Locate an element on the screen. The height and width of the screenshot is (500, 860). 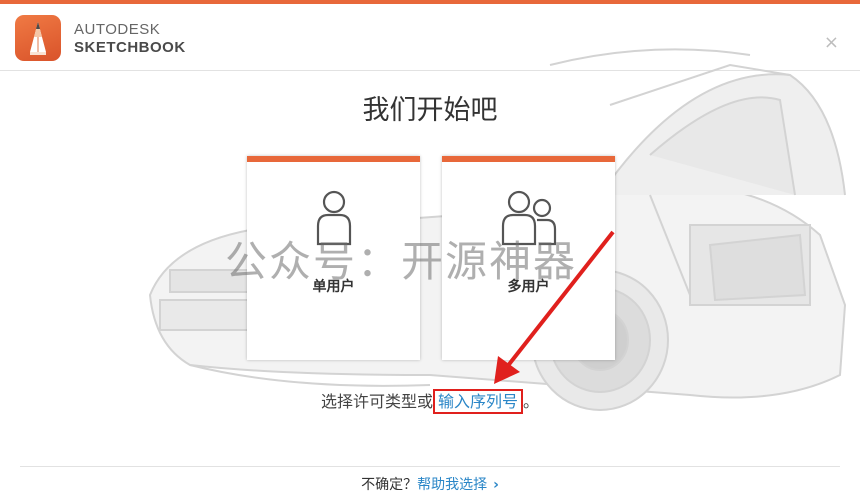
footer: 不确定？帮助我选择 › is located at coordinates (430, 484).